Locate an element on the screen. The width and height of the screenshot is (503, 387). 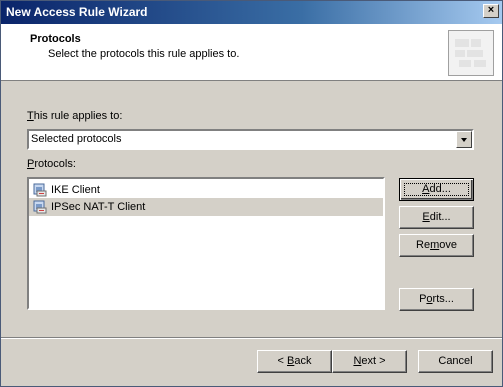
list-item-label: IPSec NAT-T Client is located at coordinates (98, 207).